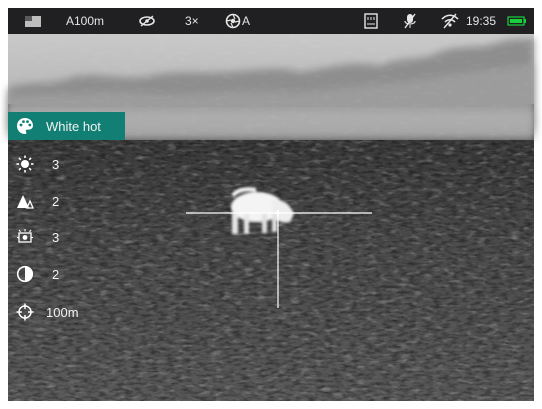 The width and height of the screenshot is (542, 409). Describe the element at coordinates (73, 126) in the screenshot. I see `palette-value: White hot` at that location.